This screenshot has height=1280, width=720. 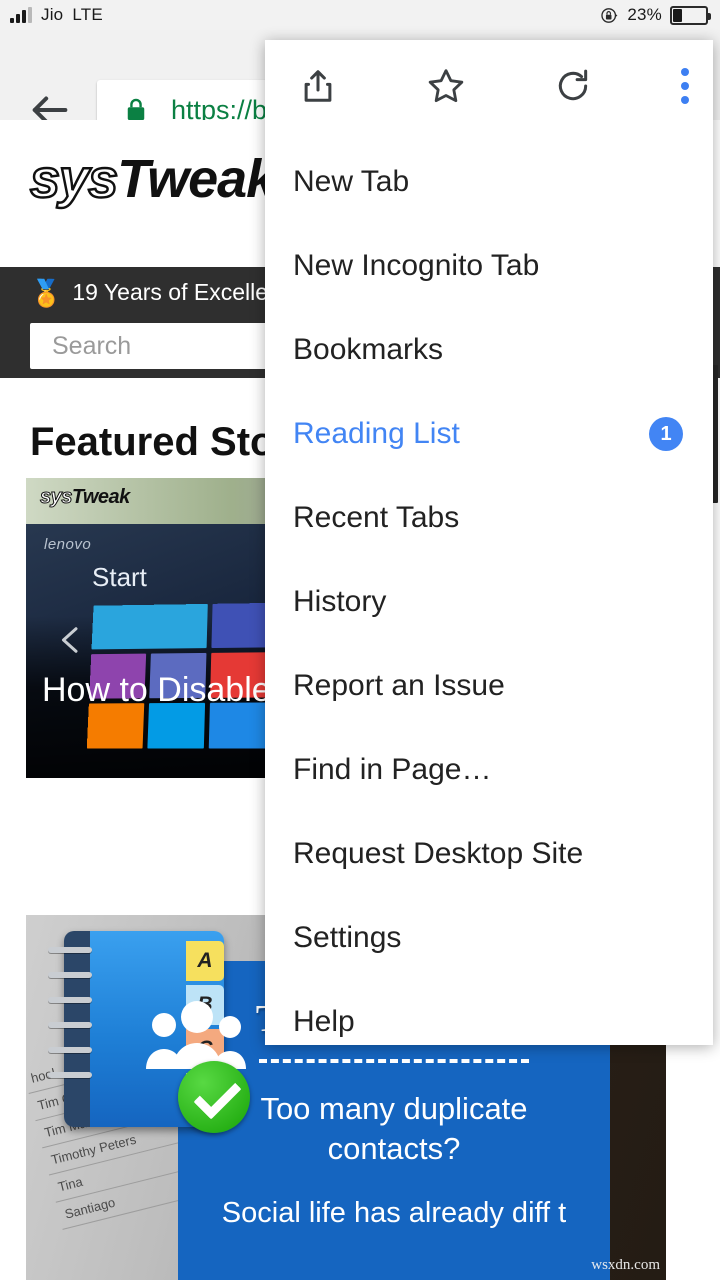 What do you see at coordinates (196, 179) in the screenshot?
I see `logo-bold-text: Tweak` at bounding box center [196, 179].